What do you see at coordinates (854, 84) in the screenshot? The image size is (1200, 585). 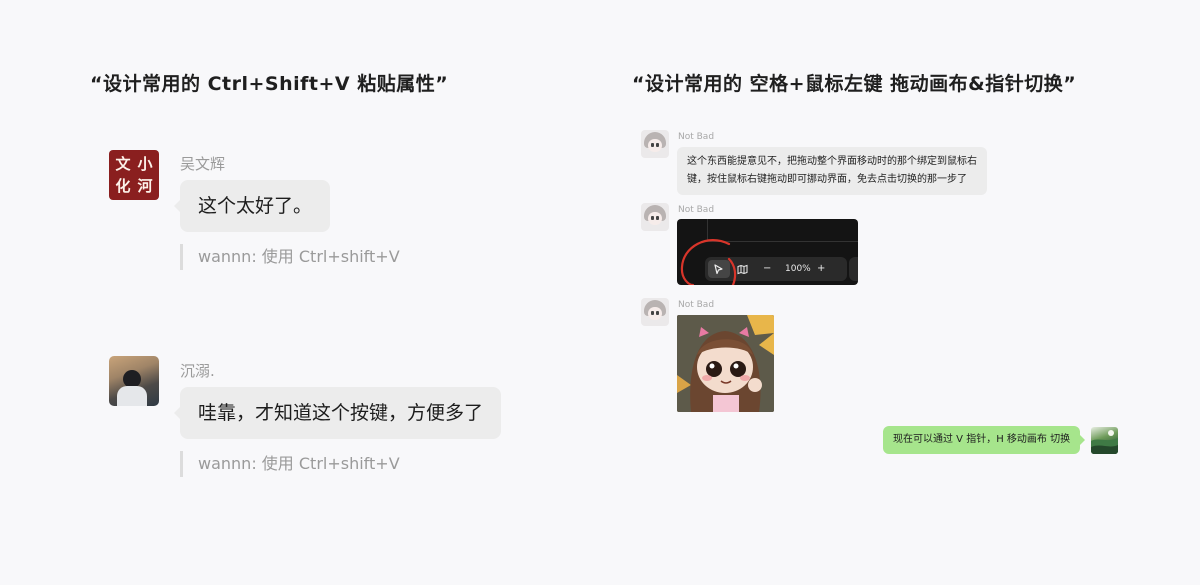 I see `right-section-title: “设计常用的 空格+鼠标左键 拖动画布&指针切换”` at bounding box center [854, 84].